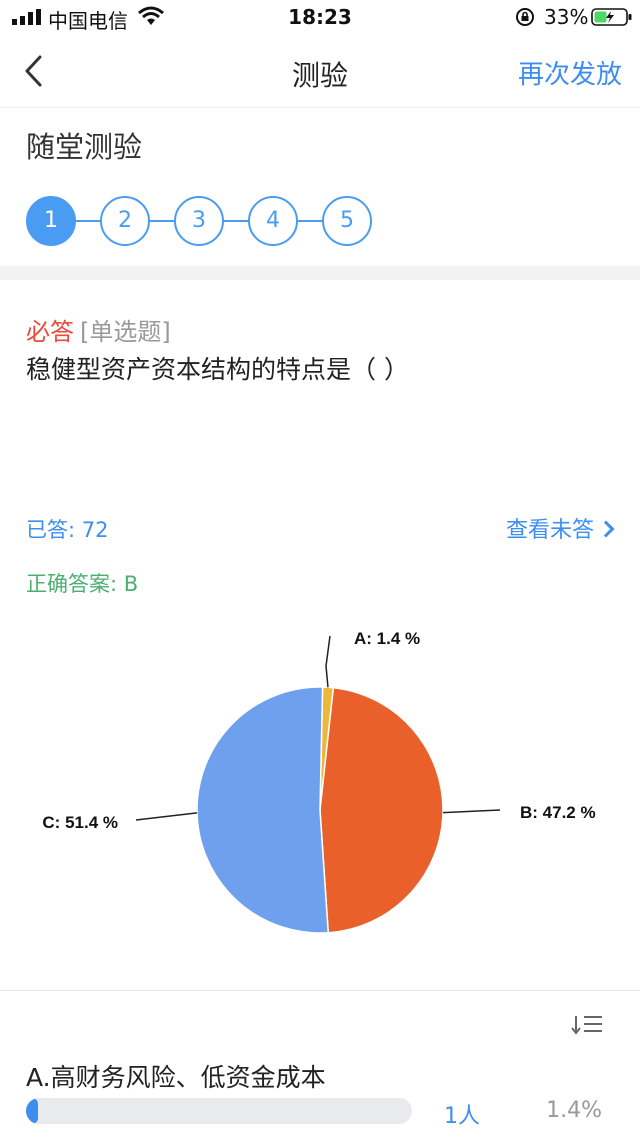 This screenshot has width=640, height=1138. I want to click on view-unanswered-link: 查看未答, so click(560, 528).